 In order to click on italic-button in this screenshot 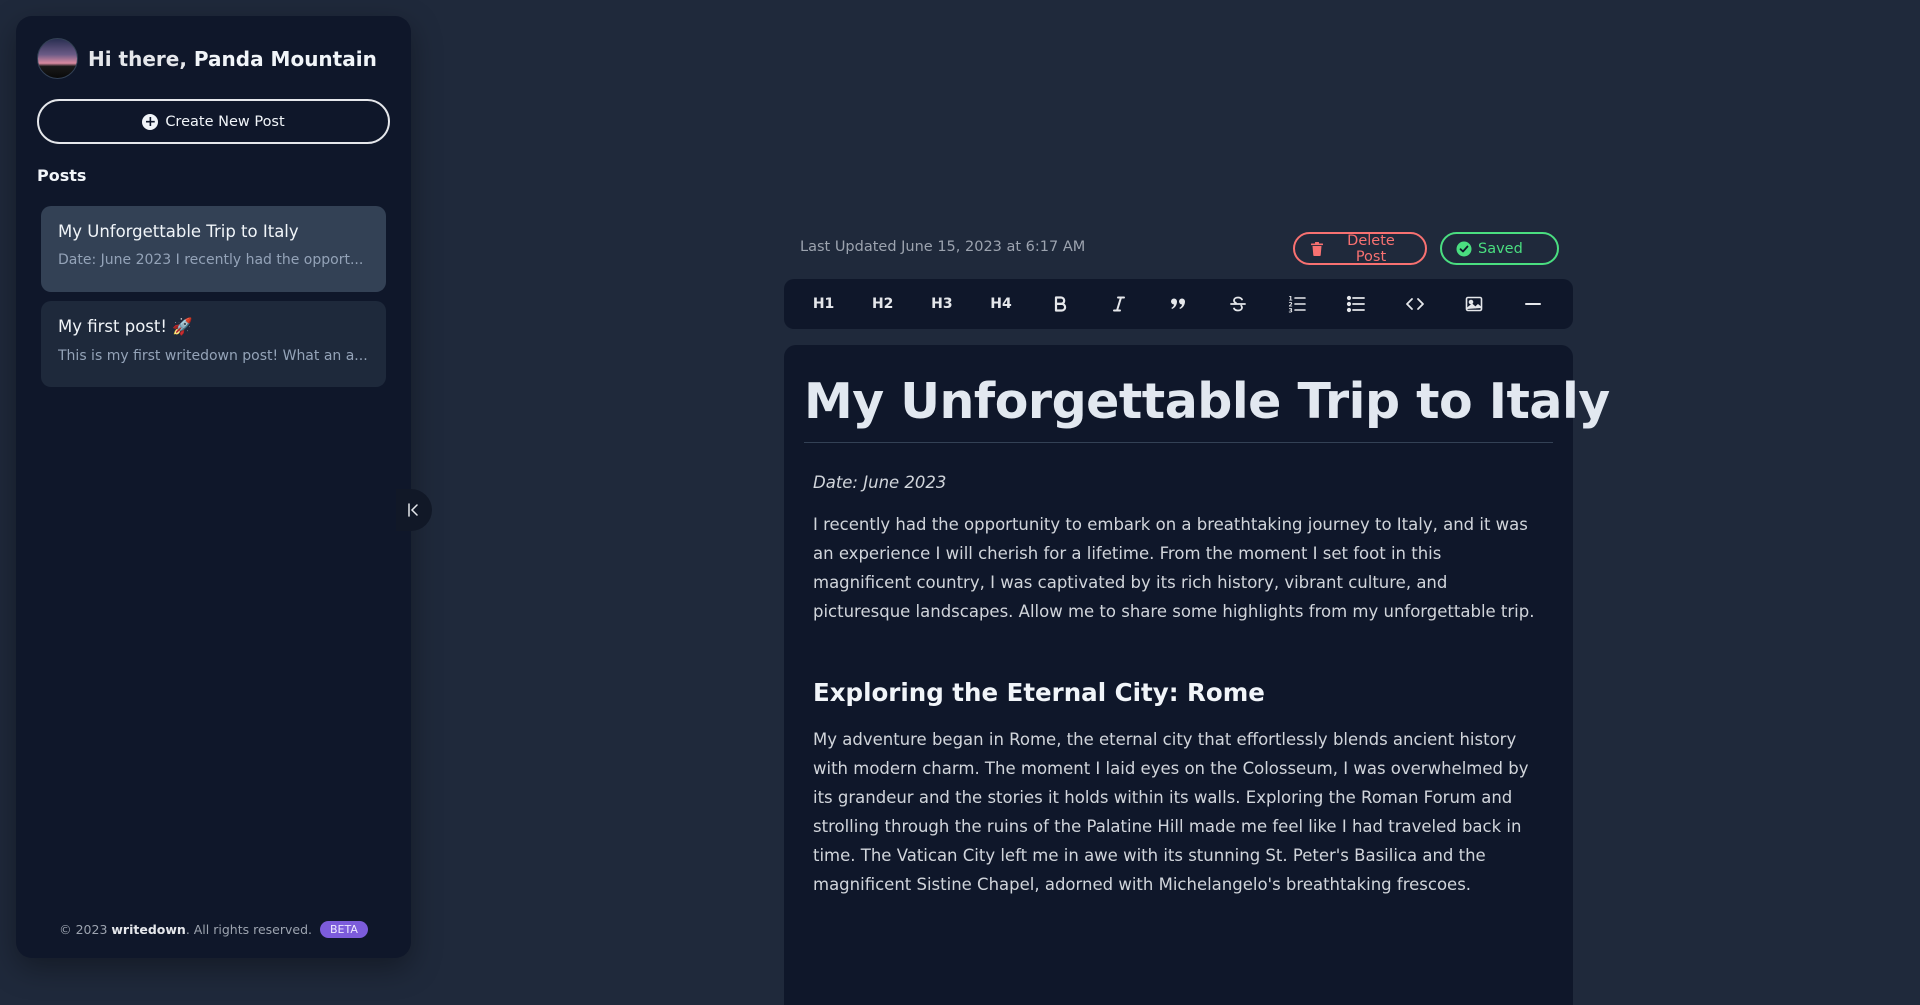, I will do `click(1119, 304)`.